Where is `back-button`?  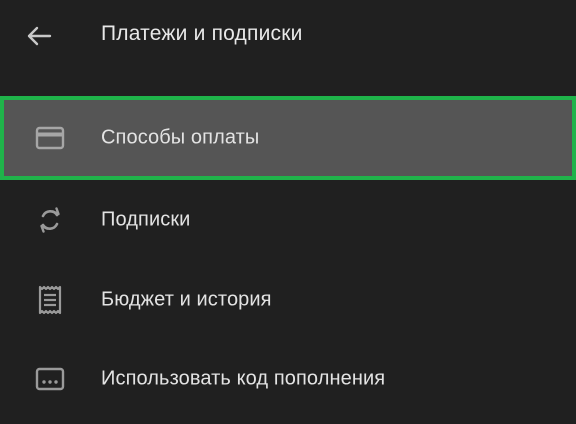 back-button is located at coordinates (39, 36).